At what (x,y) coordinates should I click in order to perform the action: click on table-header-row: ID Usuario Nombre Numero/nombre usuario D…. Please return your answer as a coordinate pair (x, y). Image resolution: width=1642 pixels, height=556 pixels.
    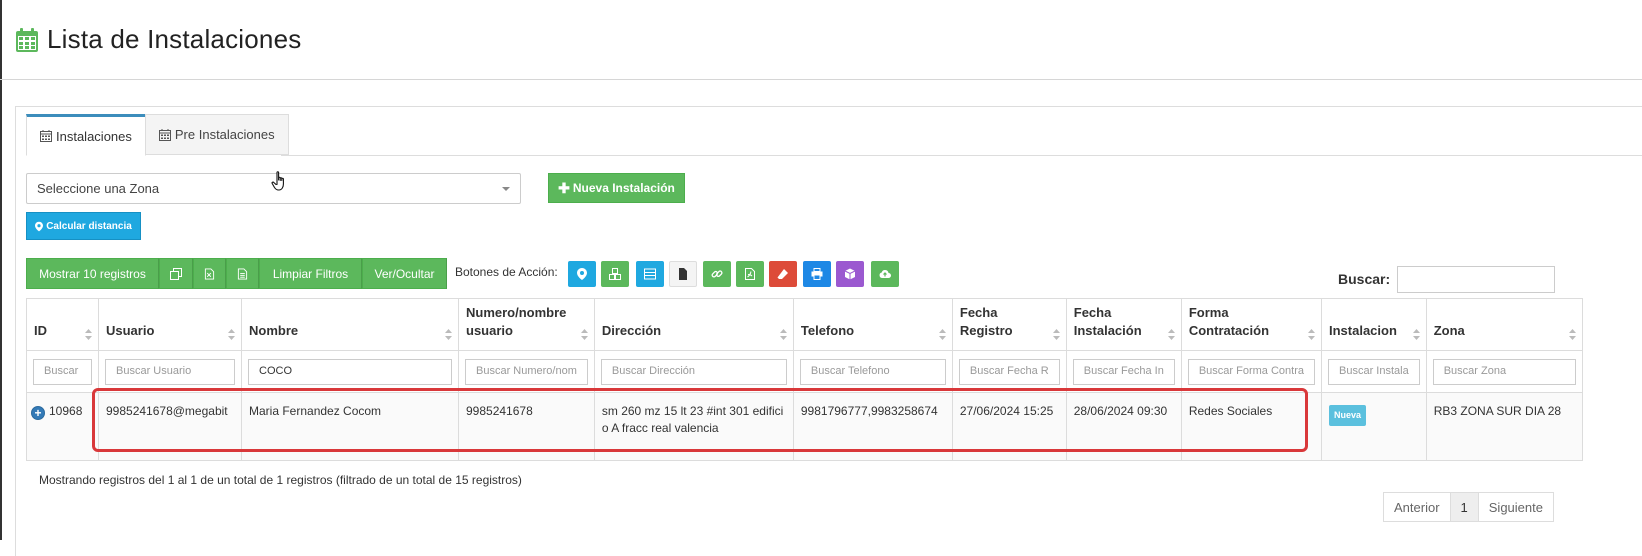
    Looking at the image, I should click on (804, 324).